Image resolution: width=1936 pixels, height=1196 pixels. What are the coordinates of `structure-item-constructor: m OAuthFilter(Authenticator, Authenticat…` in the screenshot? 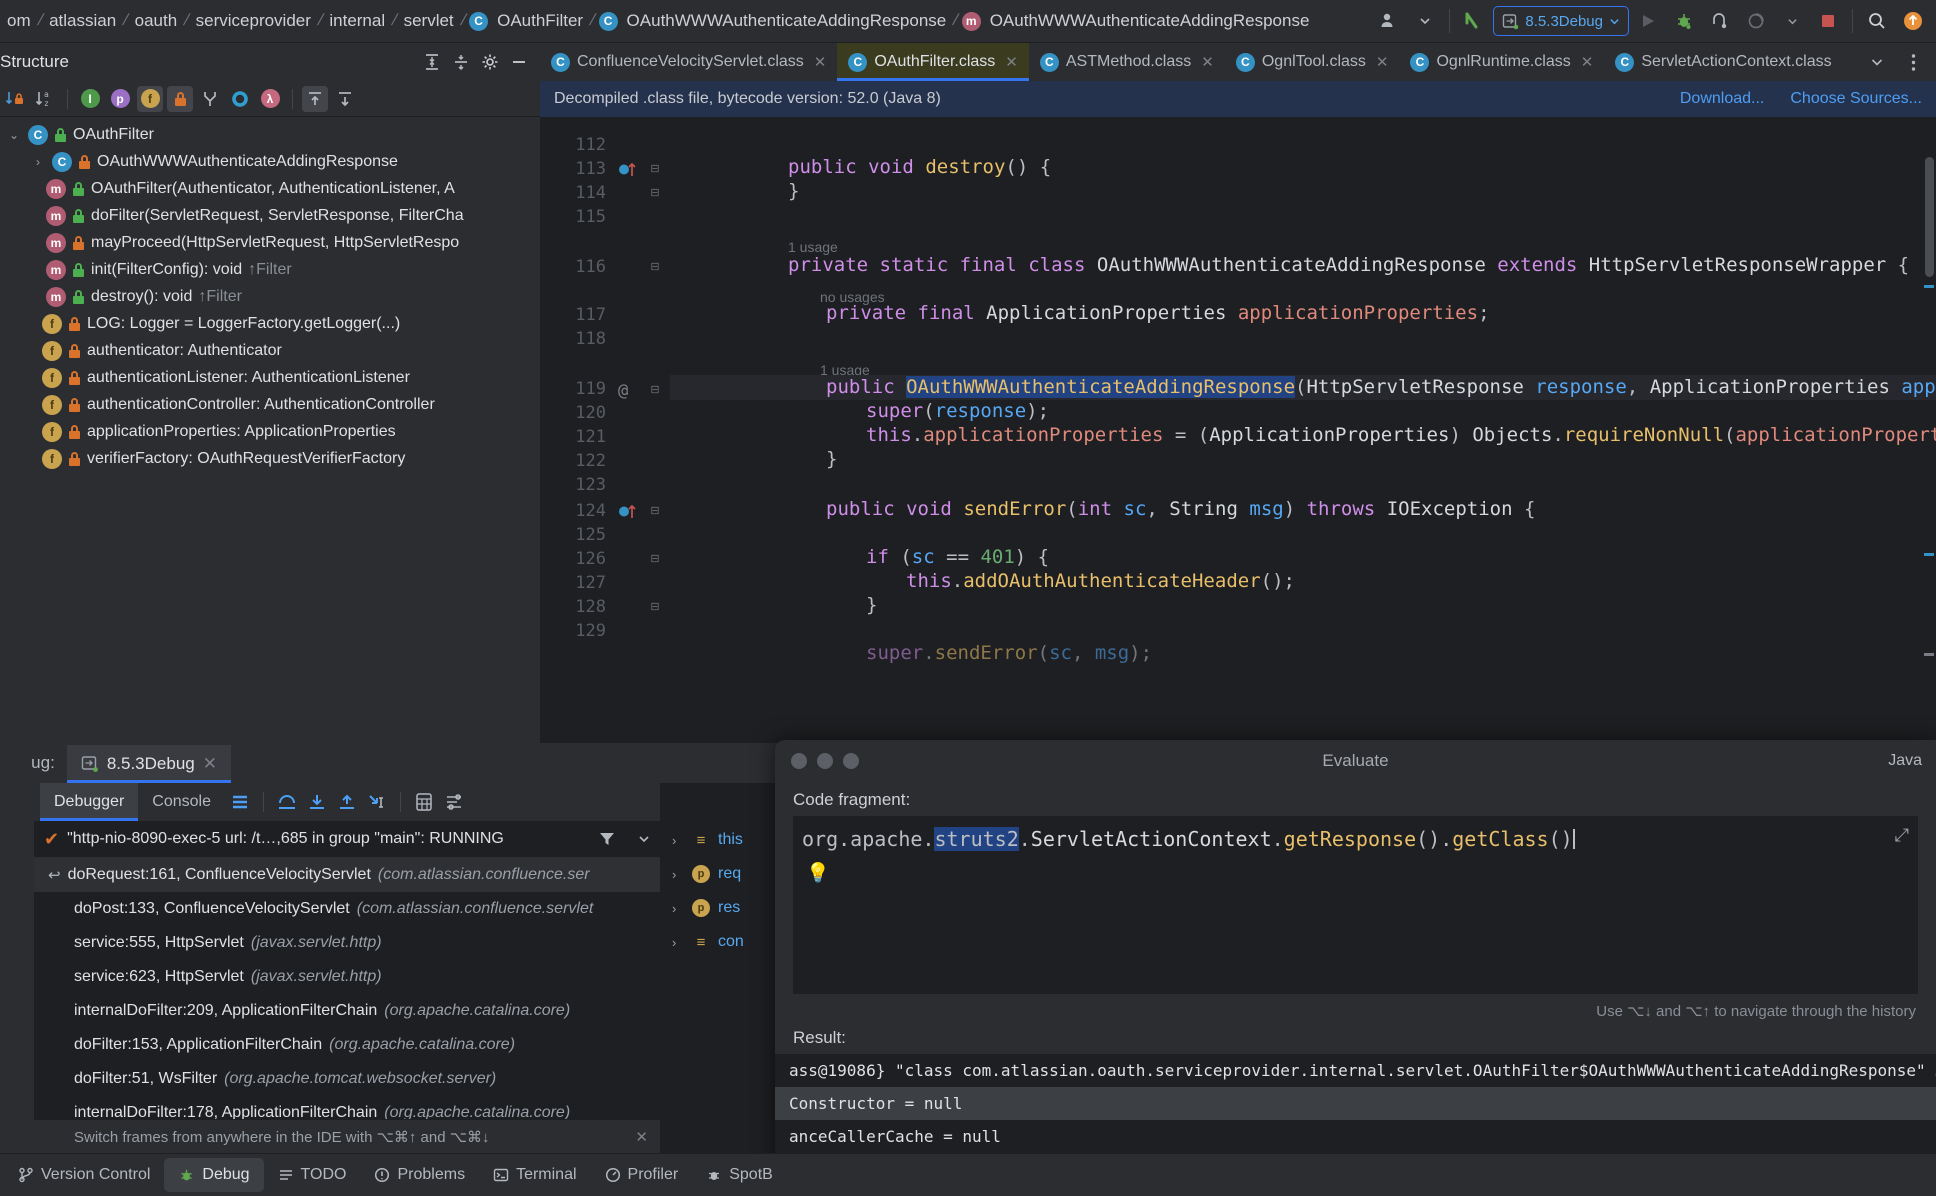 It's located at (270, 188).